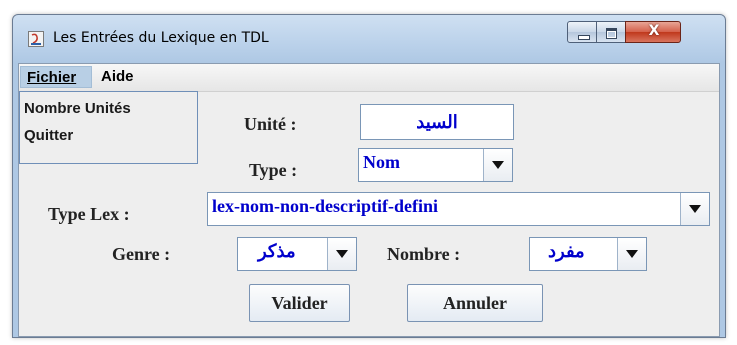 The width and height of the screenshot is (737, 345). I want to click on menu-bar: Fichier Aide, so click(369, 78).